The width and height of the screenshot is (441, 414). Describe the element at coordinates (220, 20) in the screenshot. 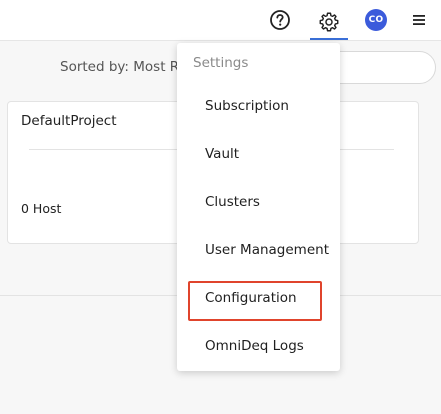

I see `top-bar: CO` at that location.